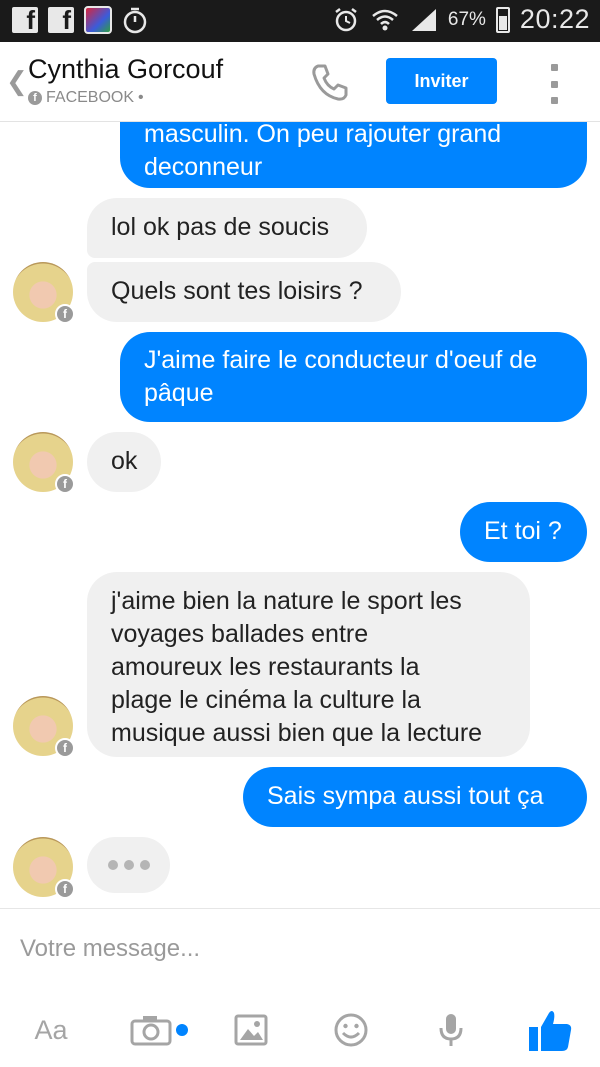 This screenshot has height=1067, width=600. I want to click on more-options-icon, so click(554, 84).